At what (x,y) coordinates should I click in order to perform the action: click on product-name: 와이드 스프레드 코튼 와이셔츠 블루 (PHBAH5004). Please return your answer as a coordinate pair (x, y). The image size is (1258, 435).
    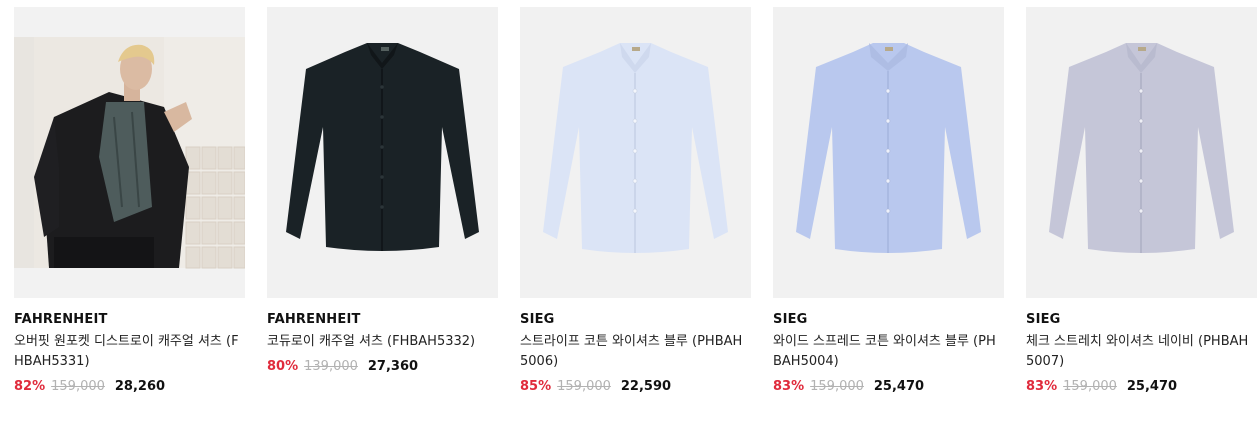
    Looking at the image, I should click on (886, 352).